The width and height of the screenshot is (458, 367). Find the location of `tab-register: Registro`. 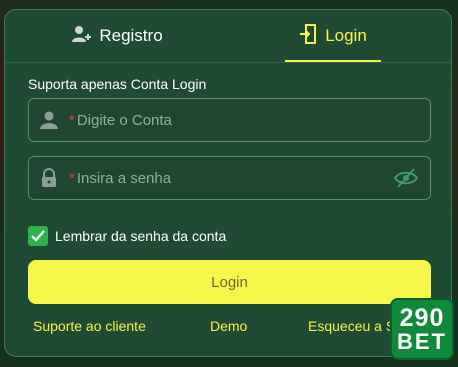

tab-register: Registro is located at coordinates (117, 36).